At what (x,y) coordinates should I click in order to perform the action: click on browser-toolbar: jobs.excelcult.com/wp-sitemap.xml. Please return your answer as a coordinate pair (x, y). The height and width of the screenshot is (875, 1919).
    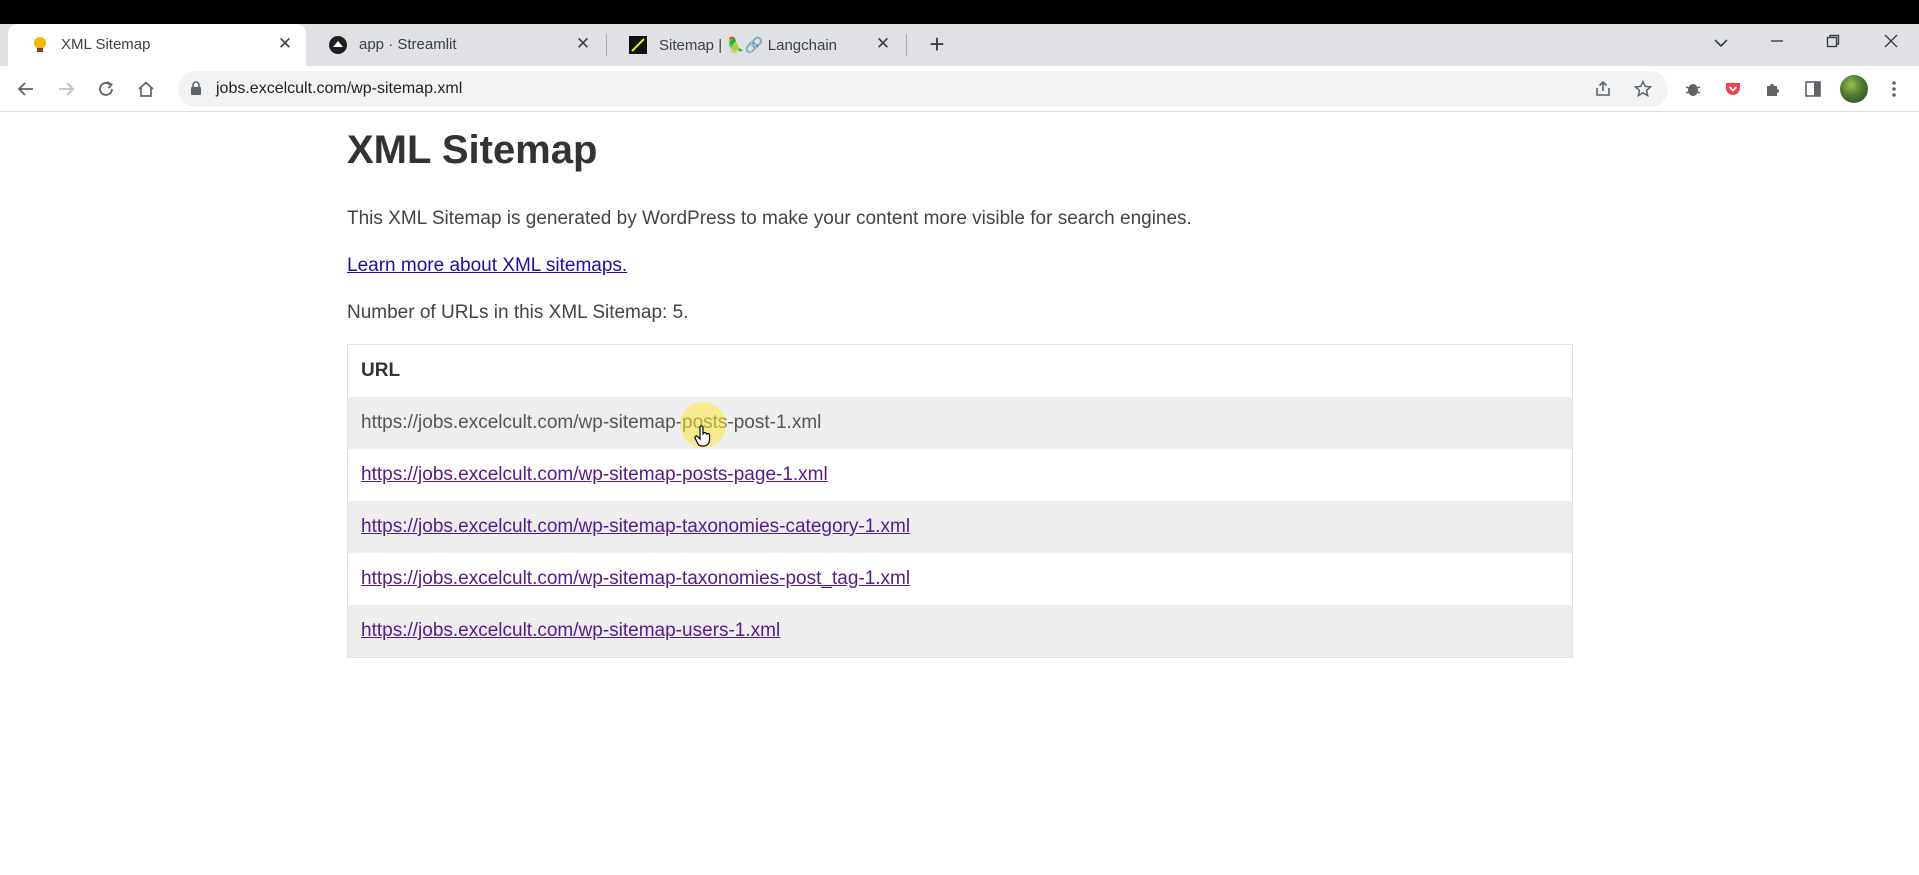
    Looking at the image, I should click on (959, 89).